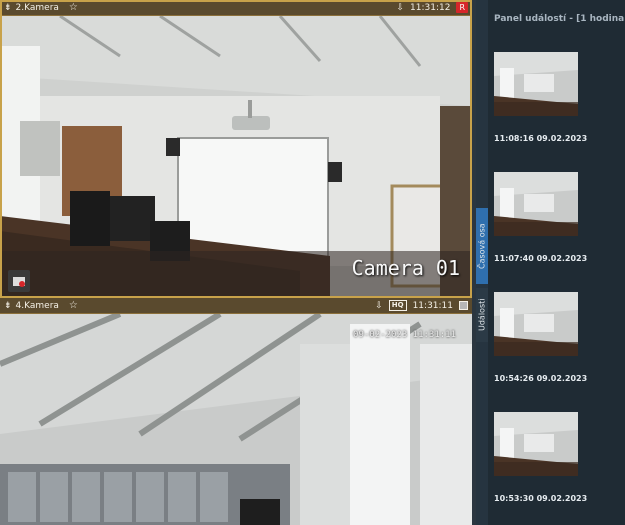  I want to click on event-timestamp: 11:07:40 09.02.2023, so click(541, 258).